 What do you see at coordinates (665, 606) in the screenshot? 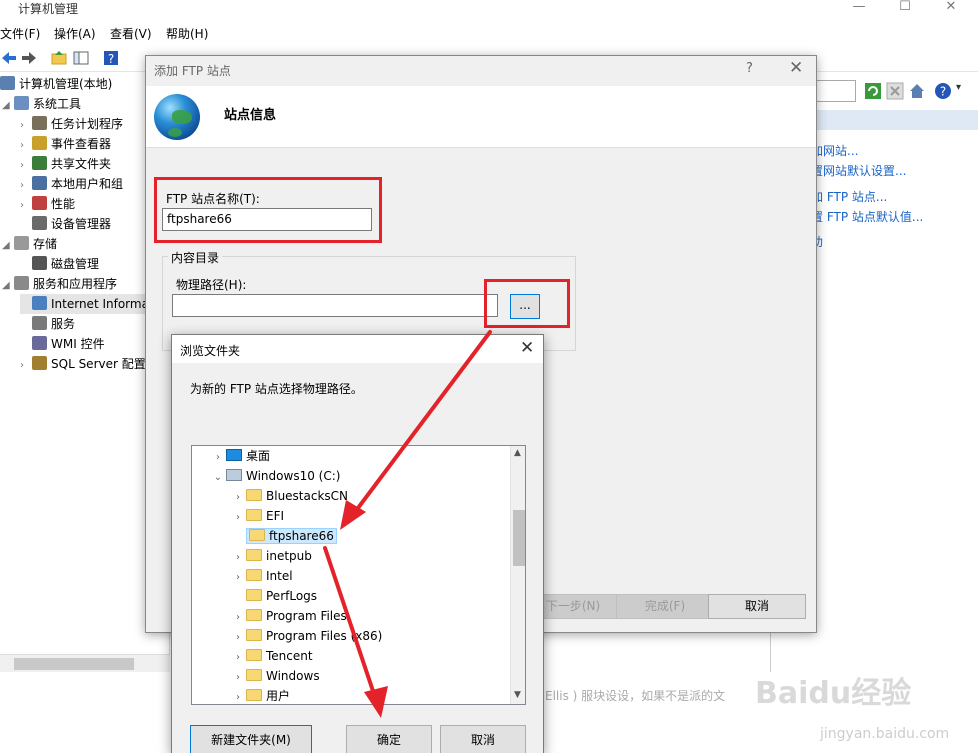
I see `finish-button: 完成(F)` at bounding box center [665, 606].